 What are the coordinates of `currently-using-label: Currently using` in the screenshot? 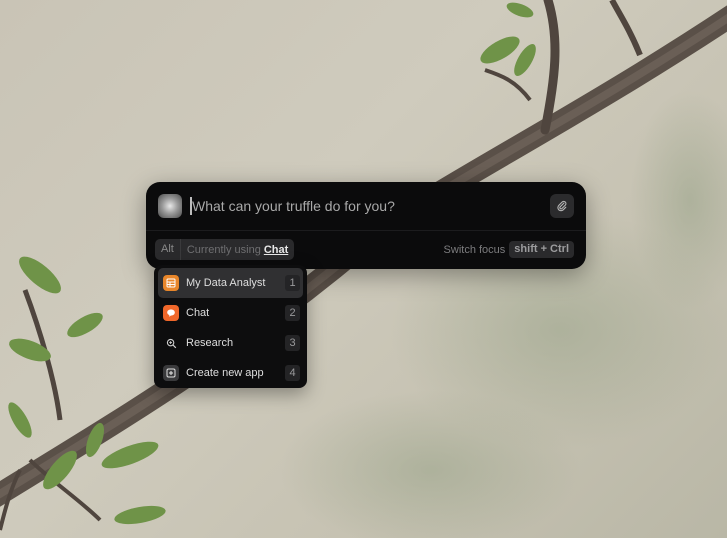 It's located at (223, 249).